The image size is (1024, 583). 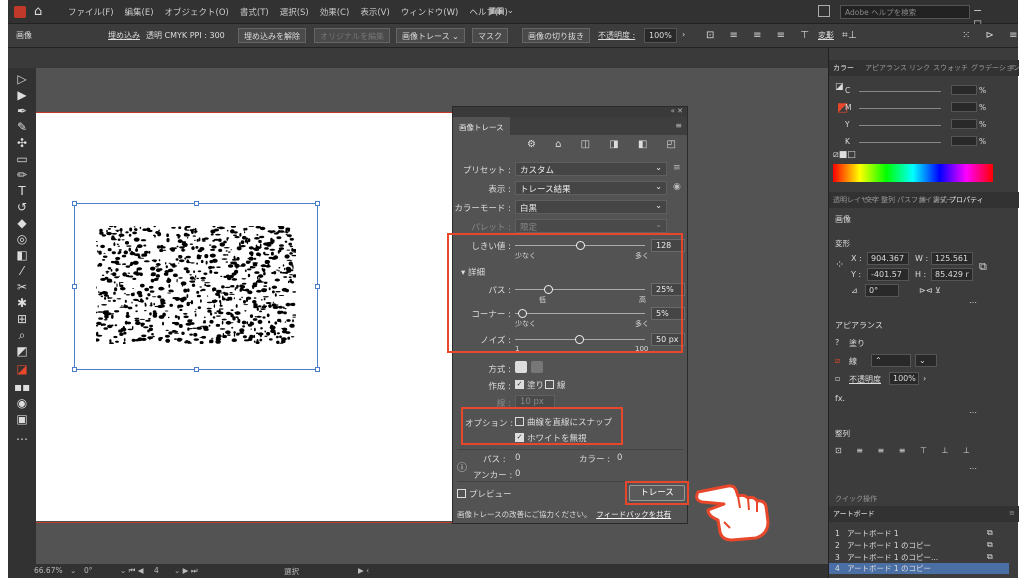 What do you see at coordinates (891, 360) in the screenshot?
I see `stroke-weight-input: ⌃` at bounding box center [891, 360].